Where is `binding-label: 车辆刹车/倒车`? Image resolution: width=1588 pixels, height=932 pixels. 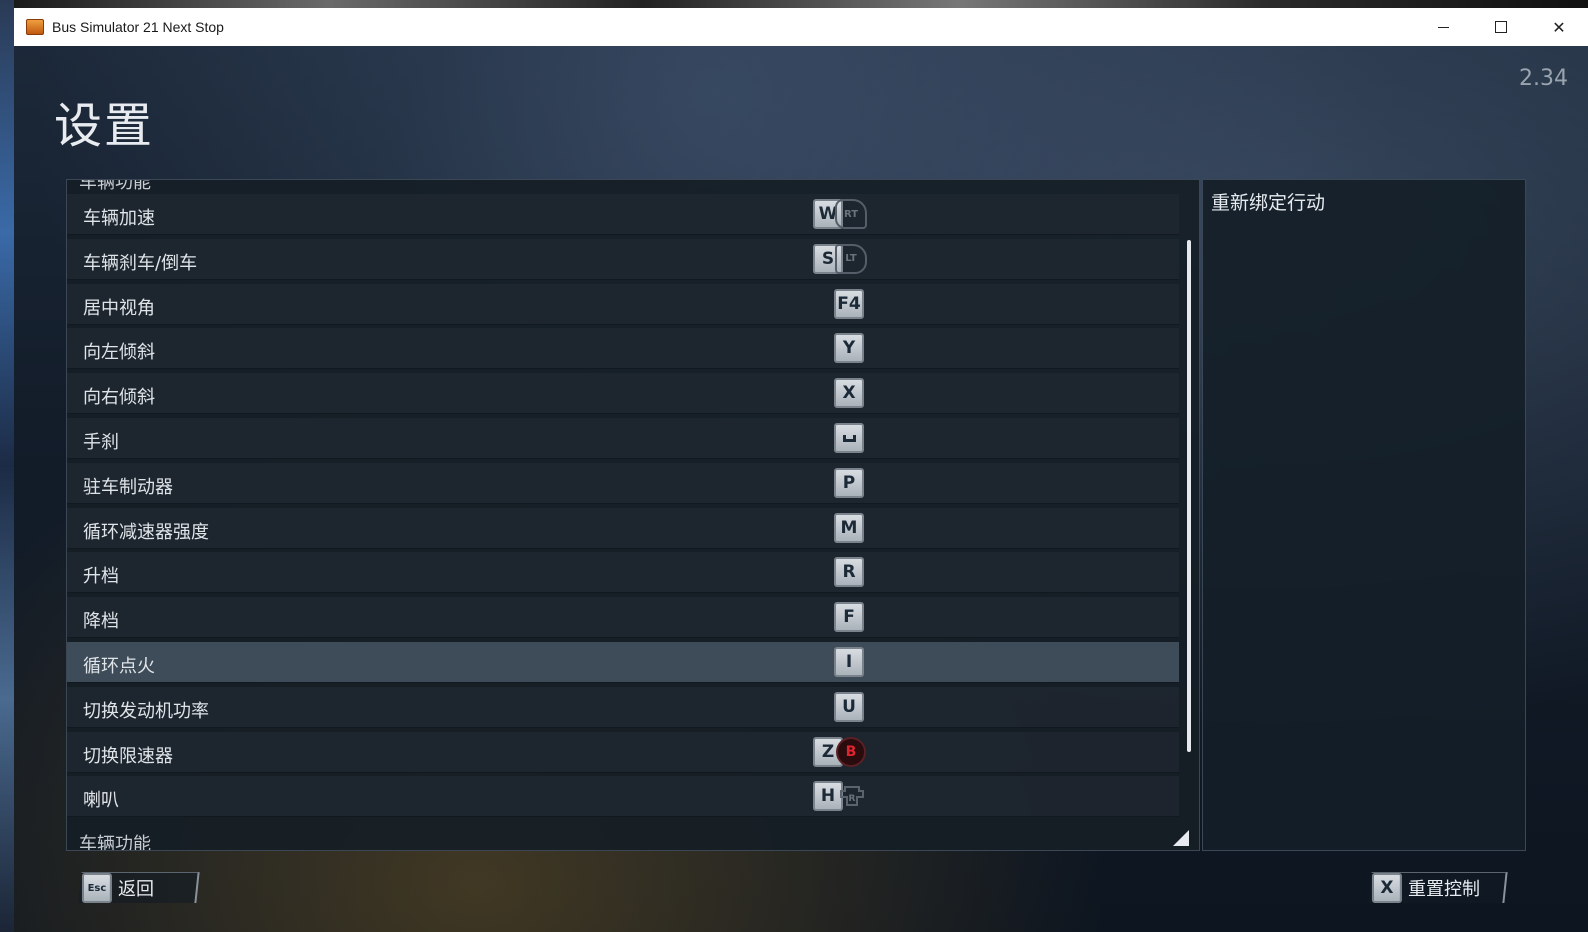
binding-label: 车辆刹车/倒车 is located at coordinates (140, 263).